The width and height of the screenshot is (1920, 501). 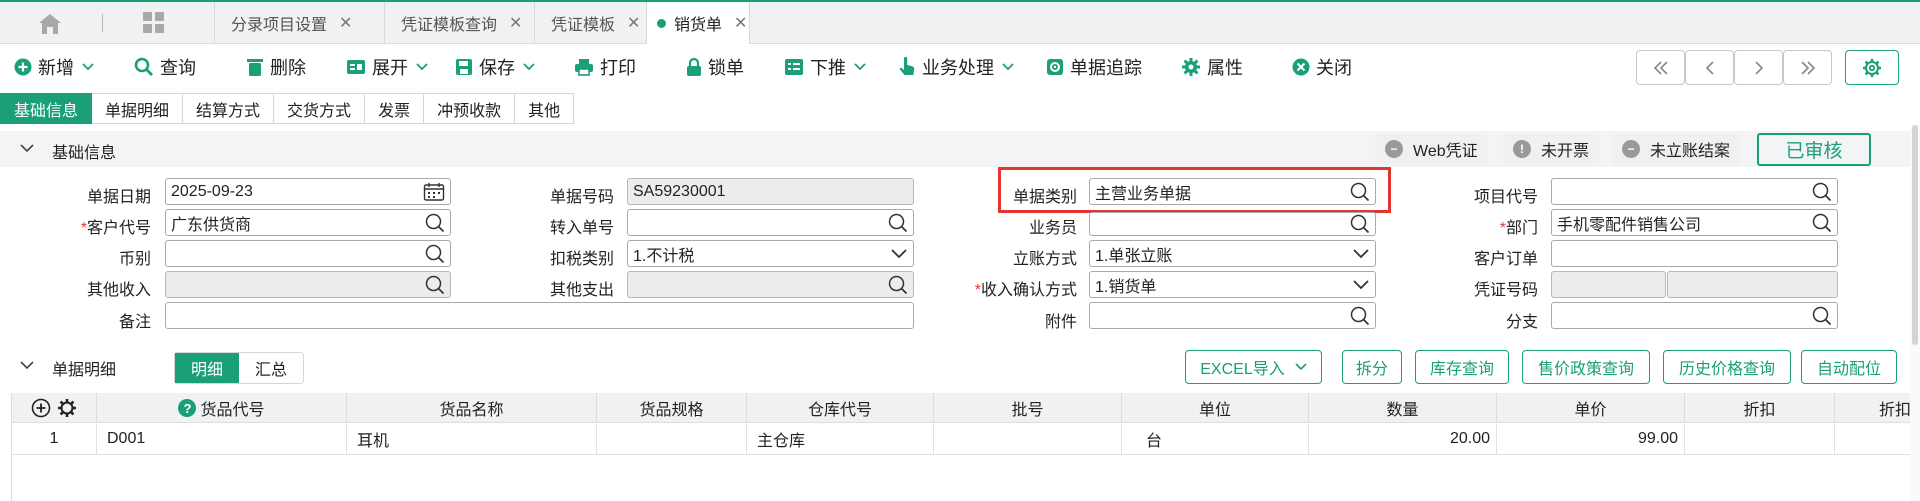 What do you see at coordinates (308, 191) in the screenshot?
I see `doc-date-field: 2025-09-23` at bounding box center [308, 191].